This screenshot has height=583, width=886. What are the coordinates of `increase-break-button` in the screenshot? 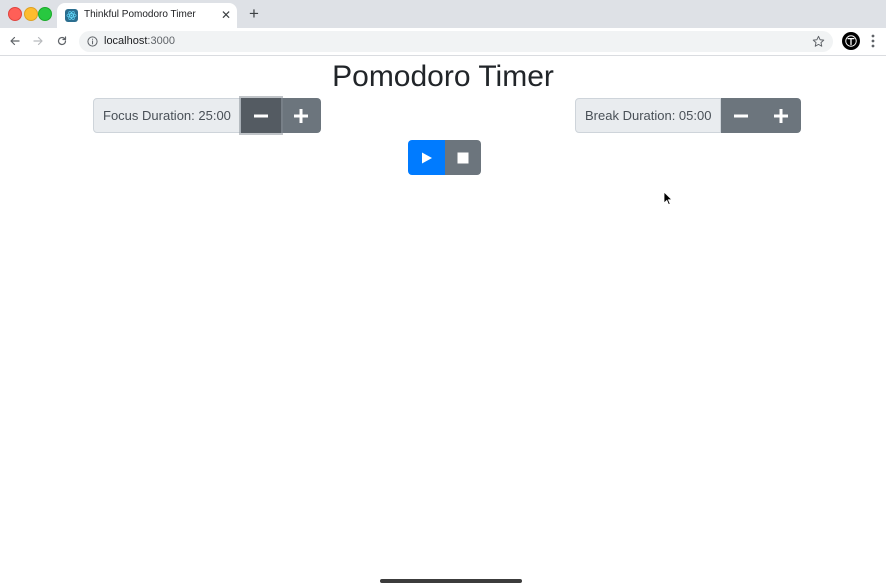 It's located at (781, 115).